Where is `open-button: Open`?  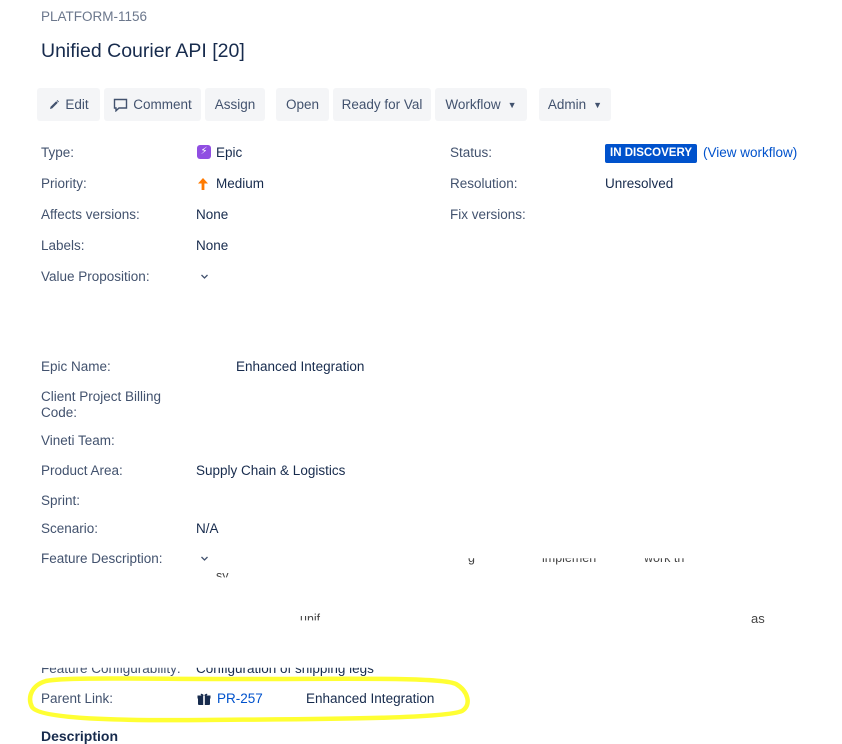
open-button: Open is located at coordinates (302, 104).